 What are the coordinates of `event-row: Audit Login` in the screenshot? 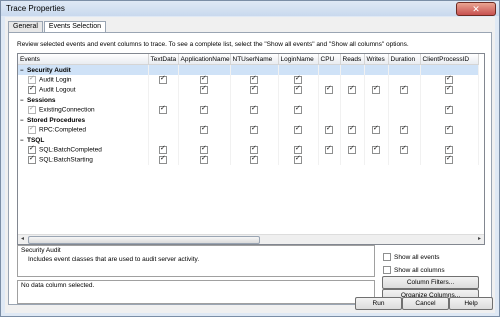 It's located at (248, 80).